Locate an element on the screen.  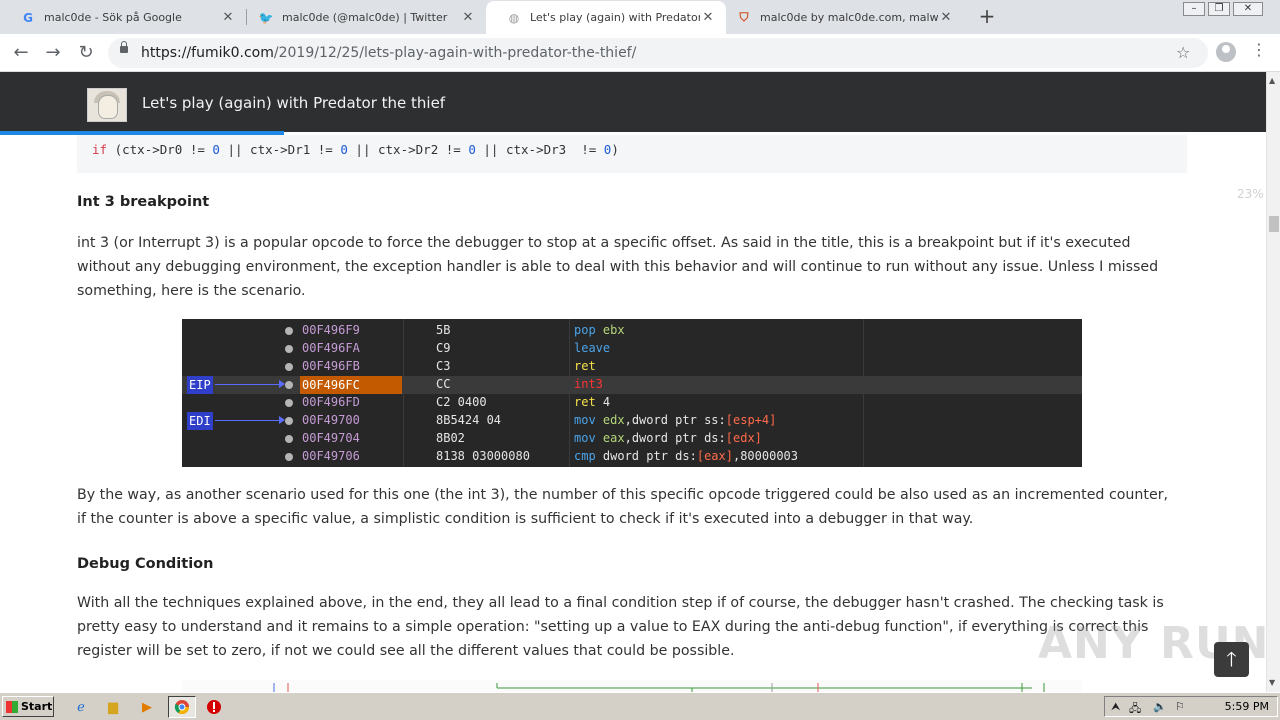
disasm-bytes: 8138 03000080 is located at coordinates (483, 456).